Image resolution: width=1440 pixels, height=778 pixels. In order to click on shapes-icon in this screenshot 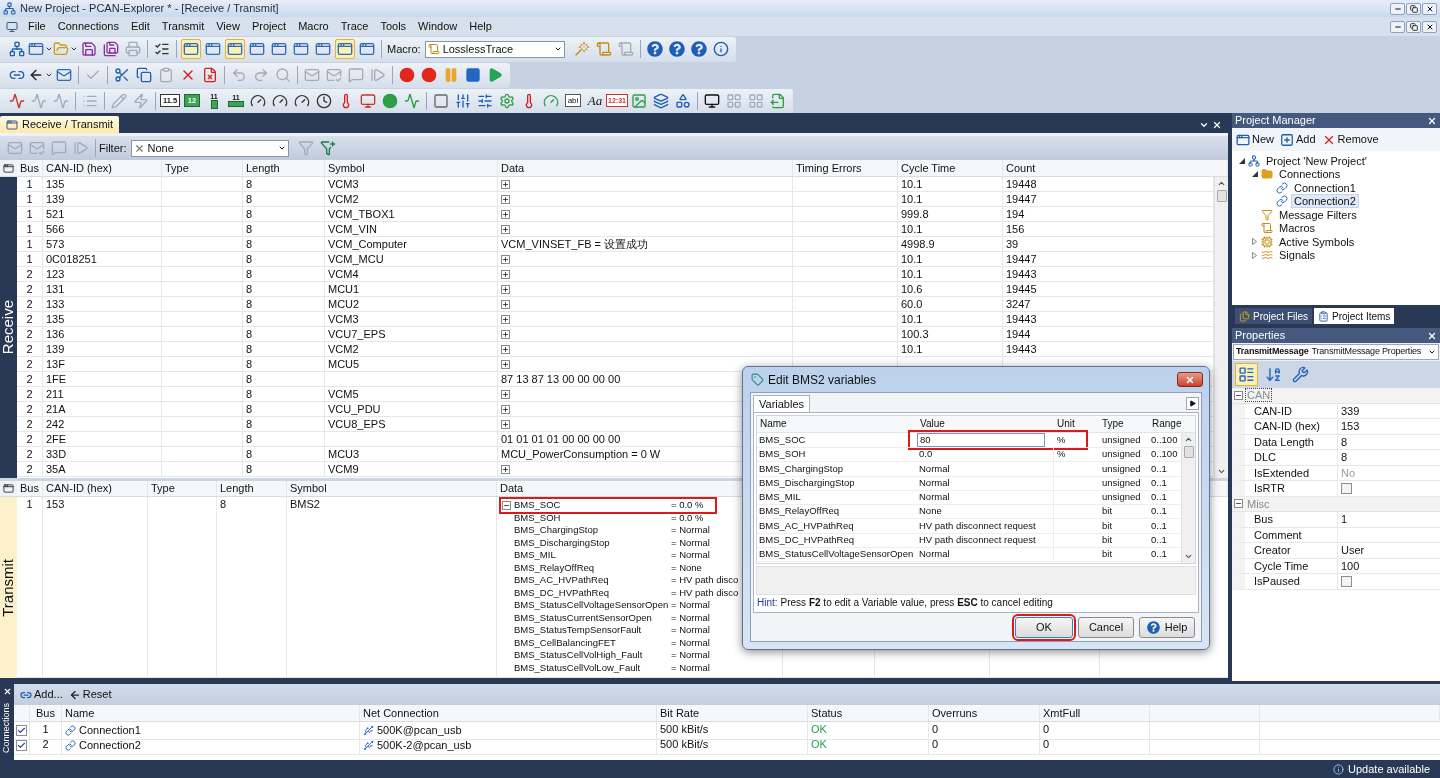, I will do `click(683, 100)`.